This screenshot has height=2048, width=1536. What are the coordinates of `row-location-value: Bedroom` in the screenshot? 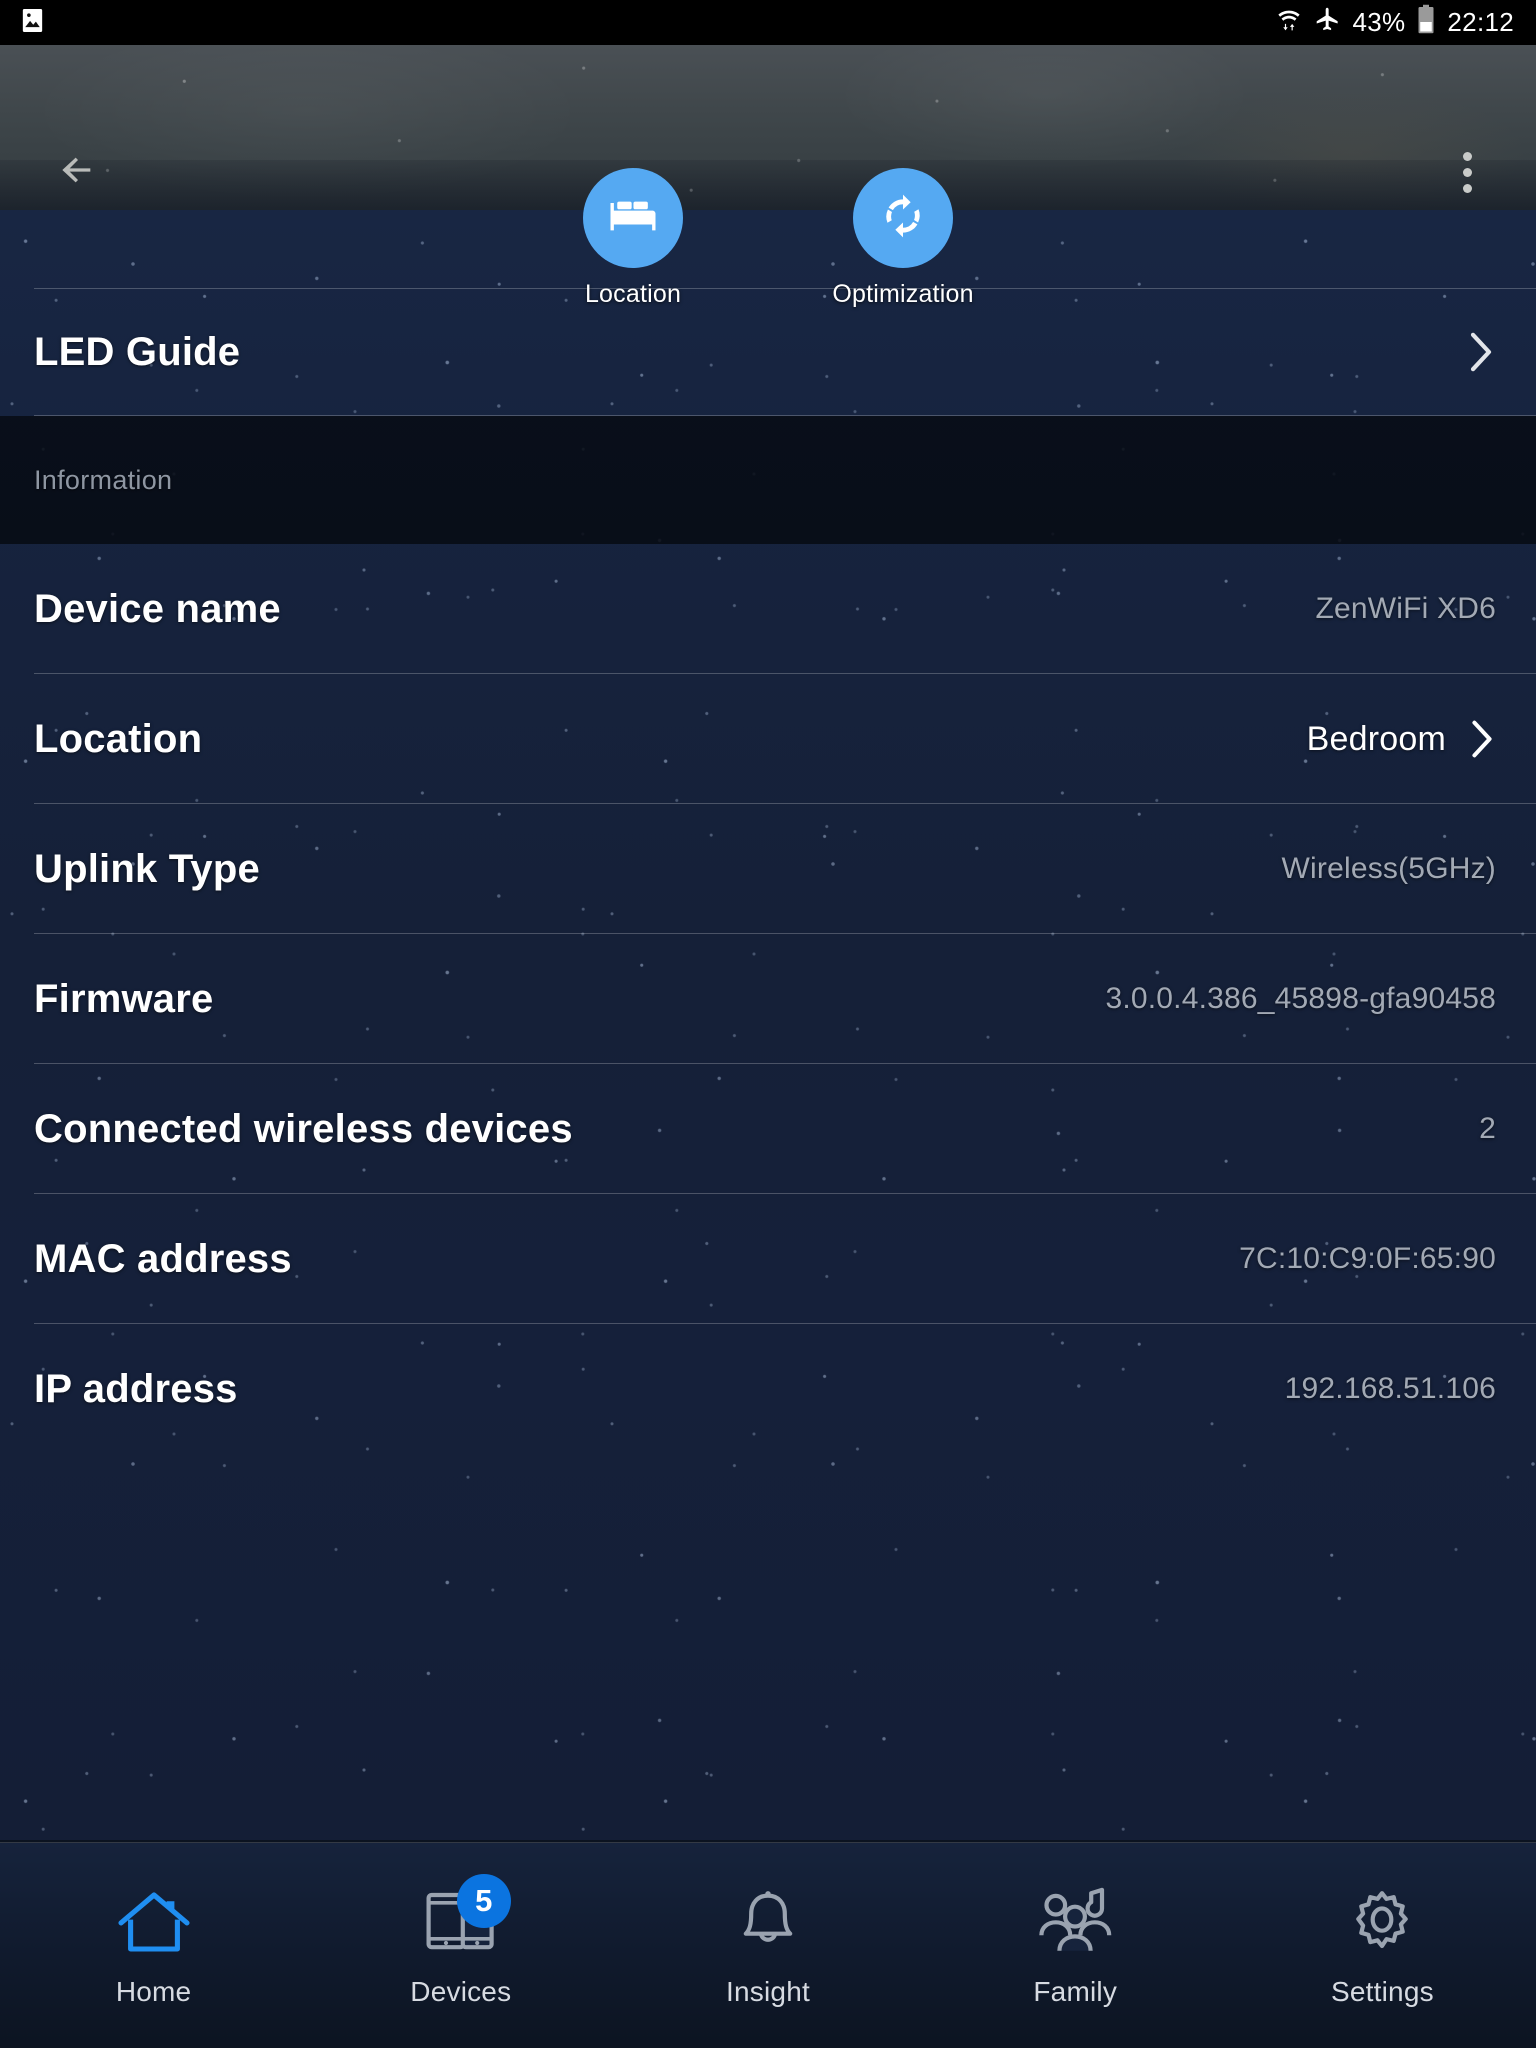 It's located at (1376, 738).